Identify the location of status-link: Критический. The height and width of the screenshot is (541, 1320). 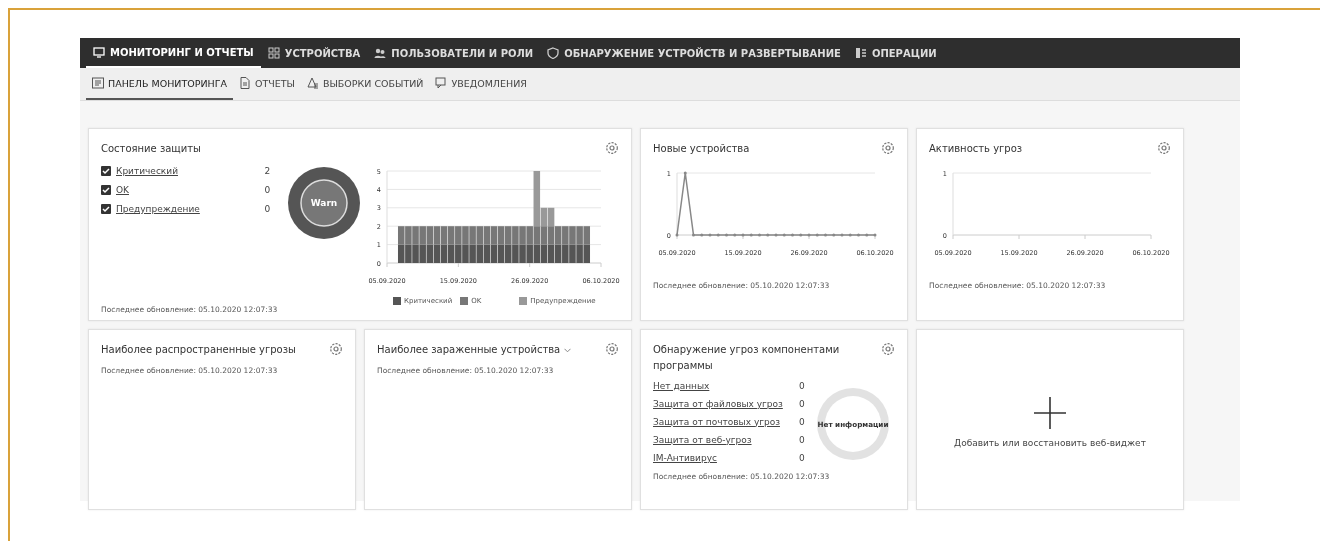
(190, 171).